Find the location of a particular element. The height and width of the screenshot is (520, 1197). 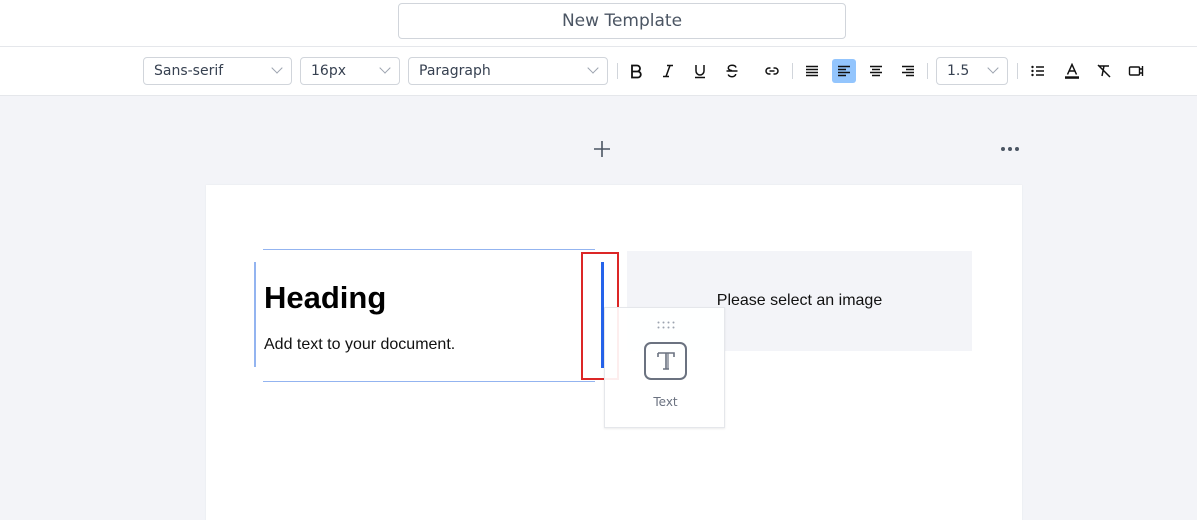

drag-grip-icon is located at coordinates (666, 325).